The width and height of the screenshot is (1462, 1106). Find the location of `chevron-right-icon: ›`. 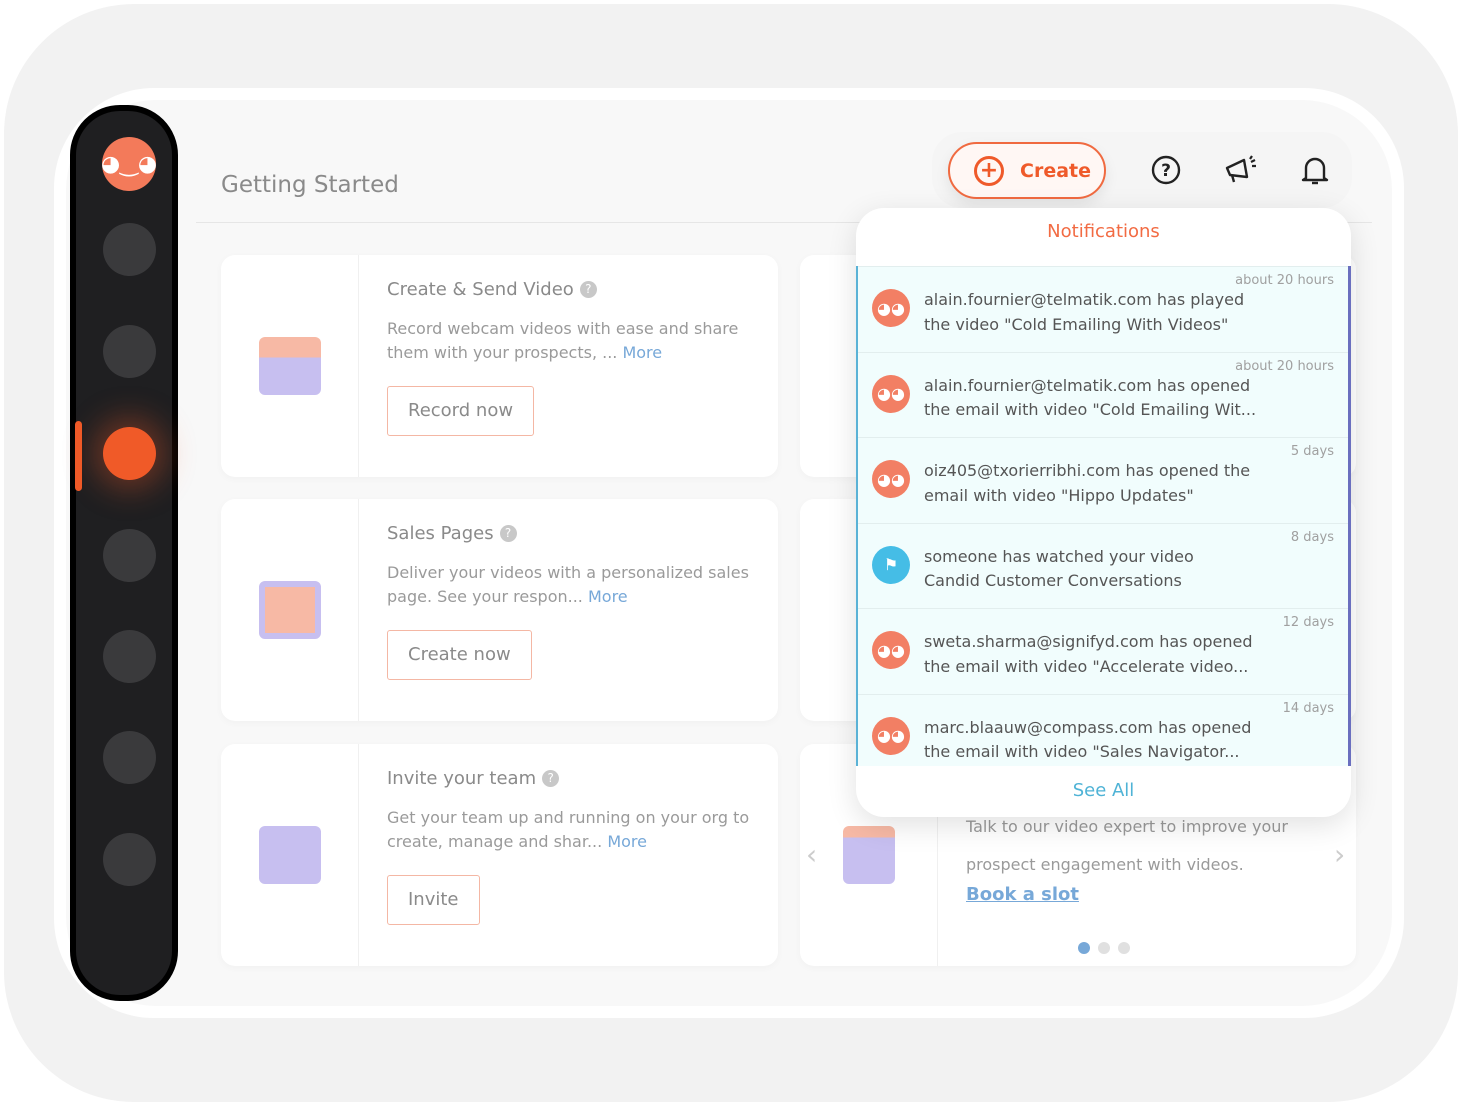

chevron-right-icon: › is located at coordinates (1339, 854).